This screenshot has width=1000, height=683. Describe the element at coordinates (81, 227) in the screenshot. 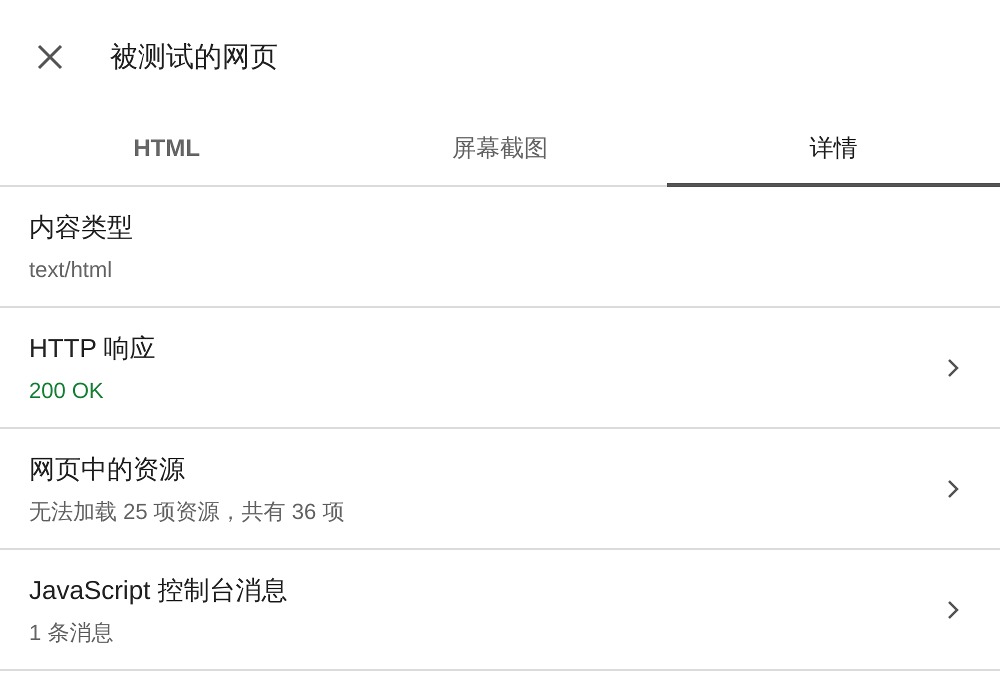

I see `item-title: 内容类型` at that location.